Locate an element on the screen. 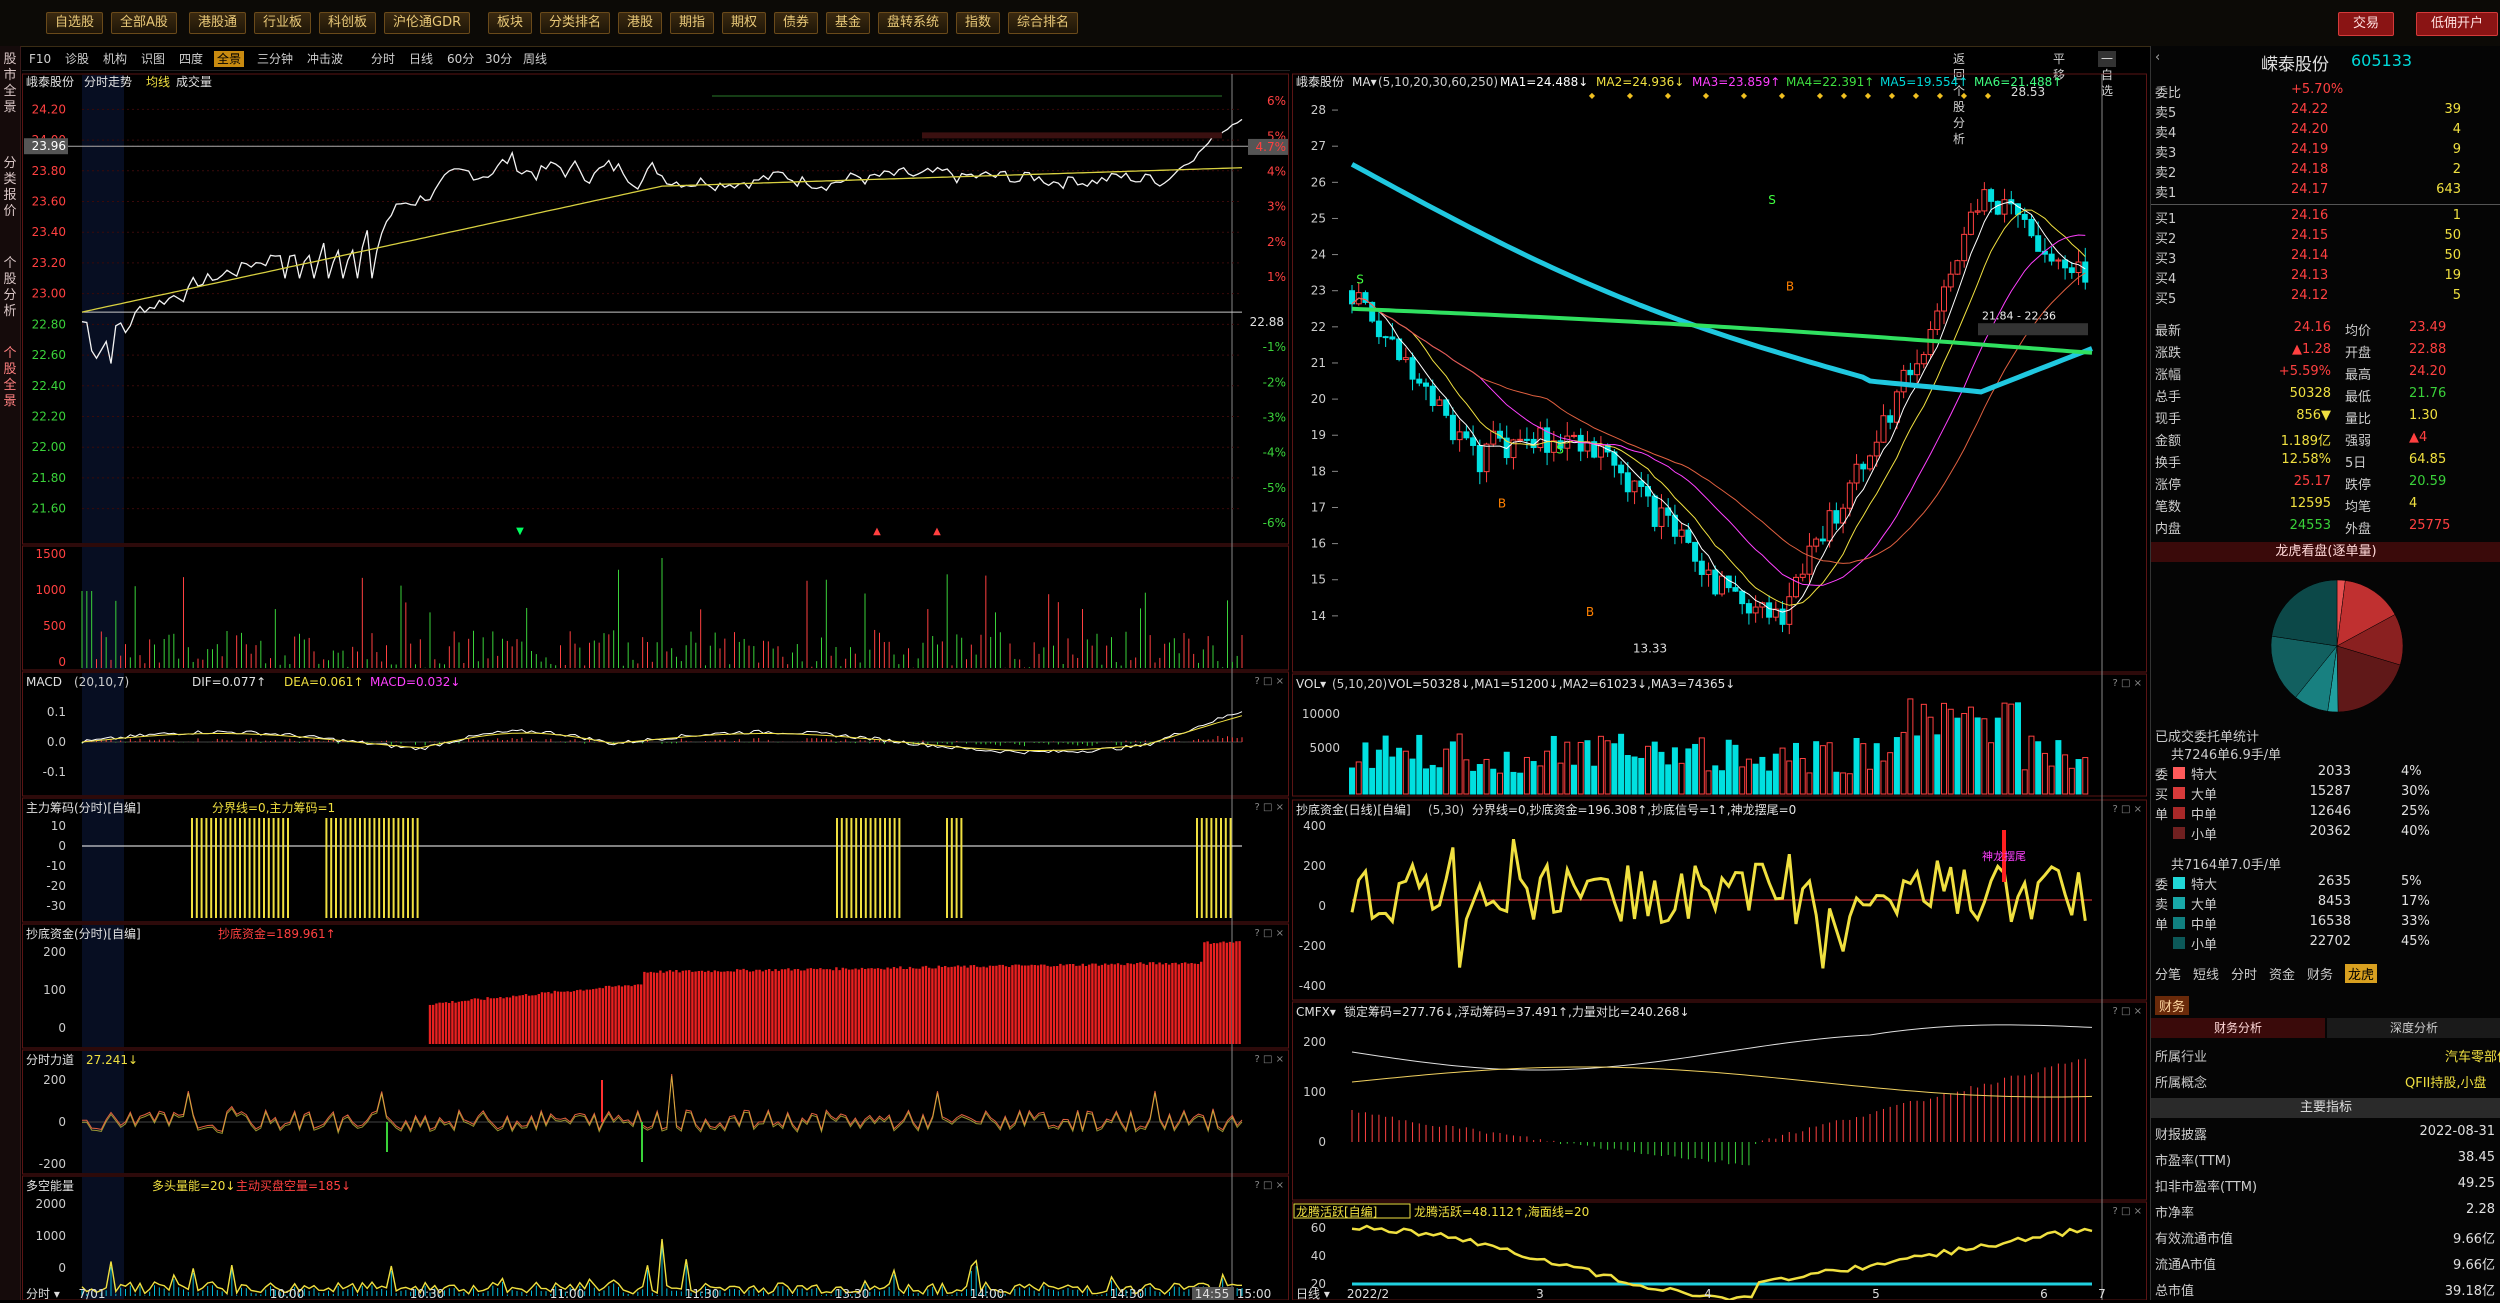  tab-four-degree: 四度 is located at coordinates (191, 59).